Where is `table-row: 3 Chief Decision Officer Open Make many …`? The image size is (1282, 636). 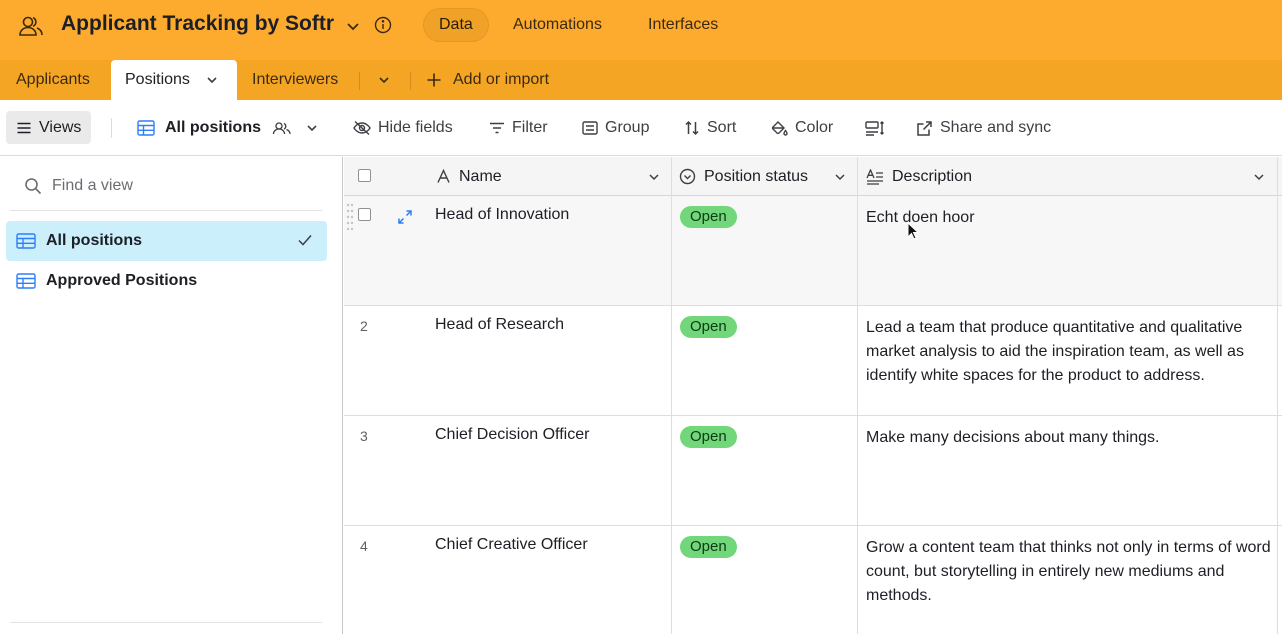
table-row: 3 Chief Decision Officer Open Make many … is located at coordinates (813, 471).